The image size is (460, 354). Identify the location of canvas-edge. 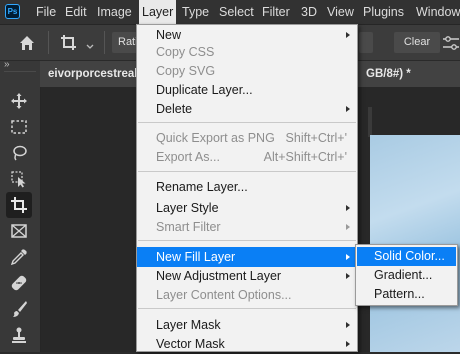
(370, 122).